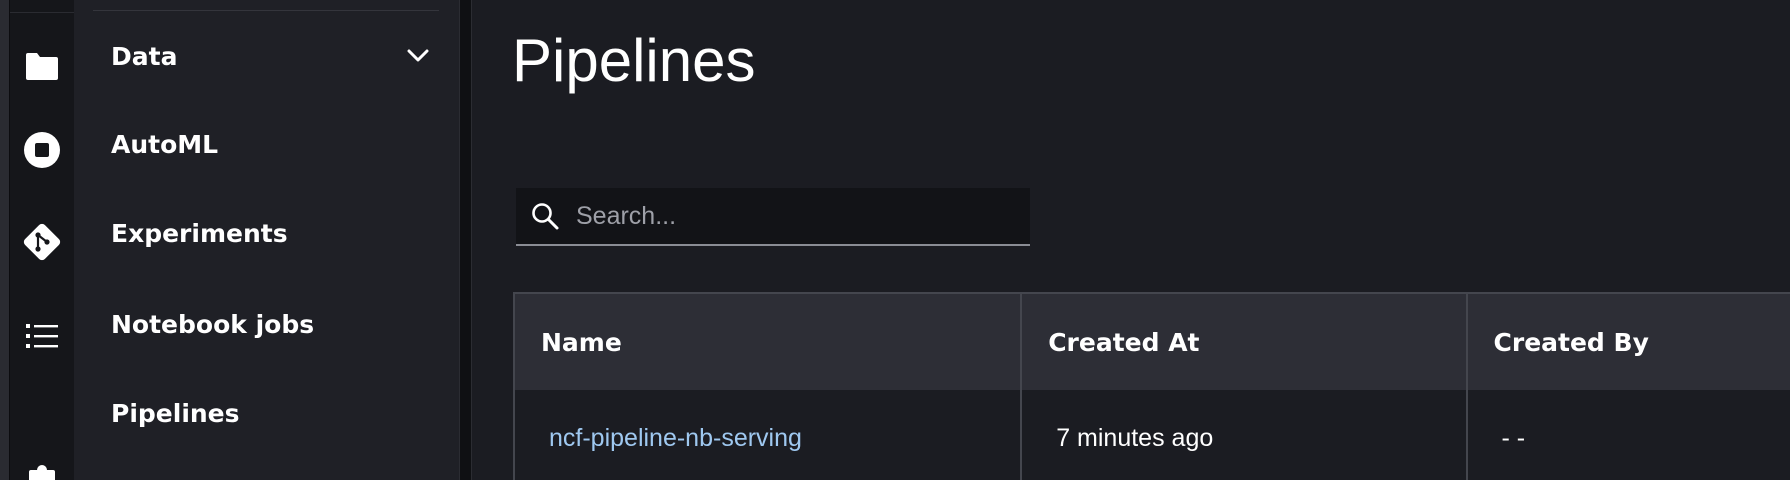  I want to click on sidebar-item-label: Notebook jobs, so click(213, 324).